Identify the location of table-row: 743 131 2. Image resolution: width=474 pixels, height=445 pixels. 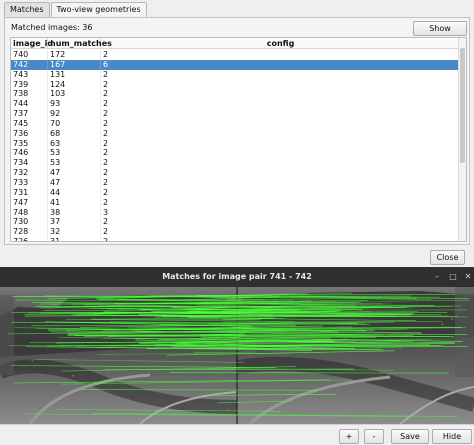
(235, 74).